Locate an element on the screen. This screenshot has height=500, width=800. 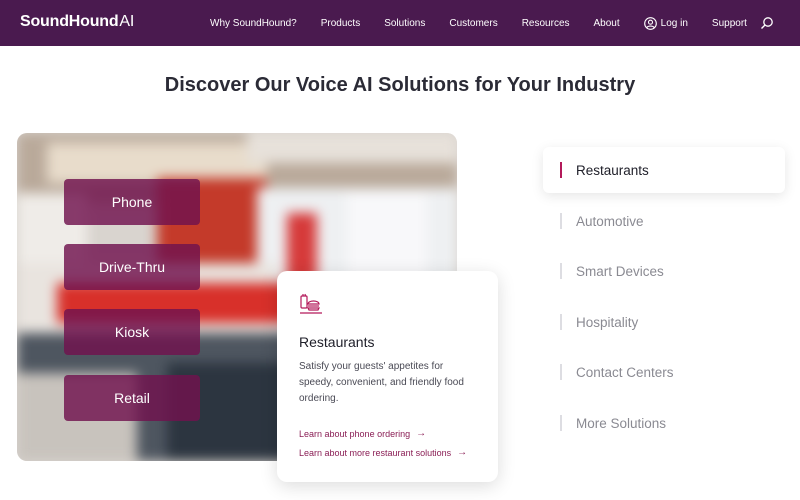
industry-label: Automotive is located at coordinates (610, 221).